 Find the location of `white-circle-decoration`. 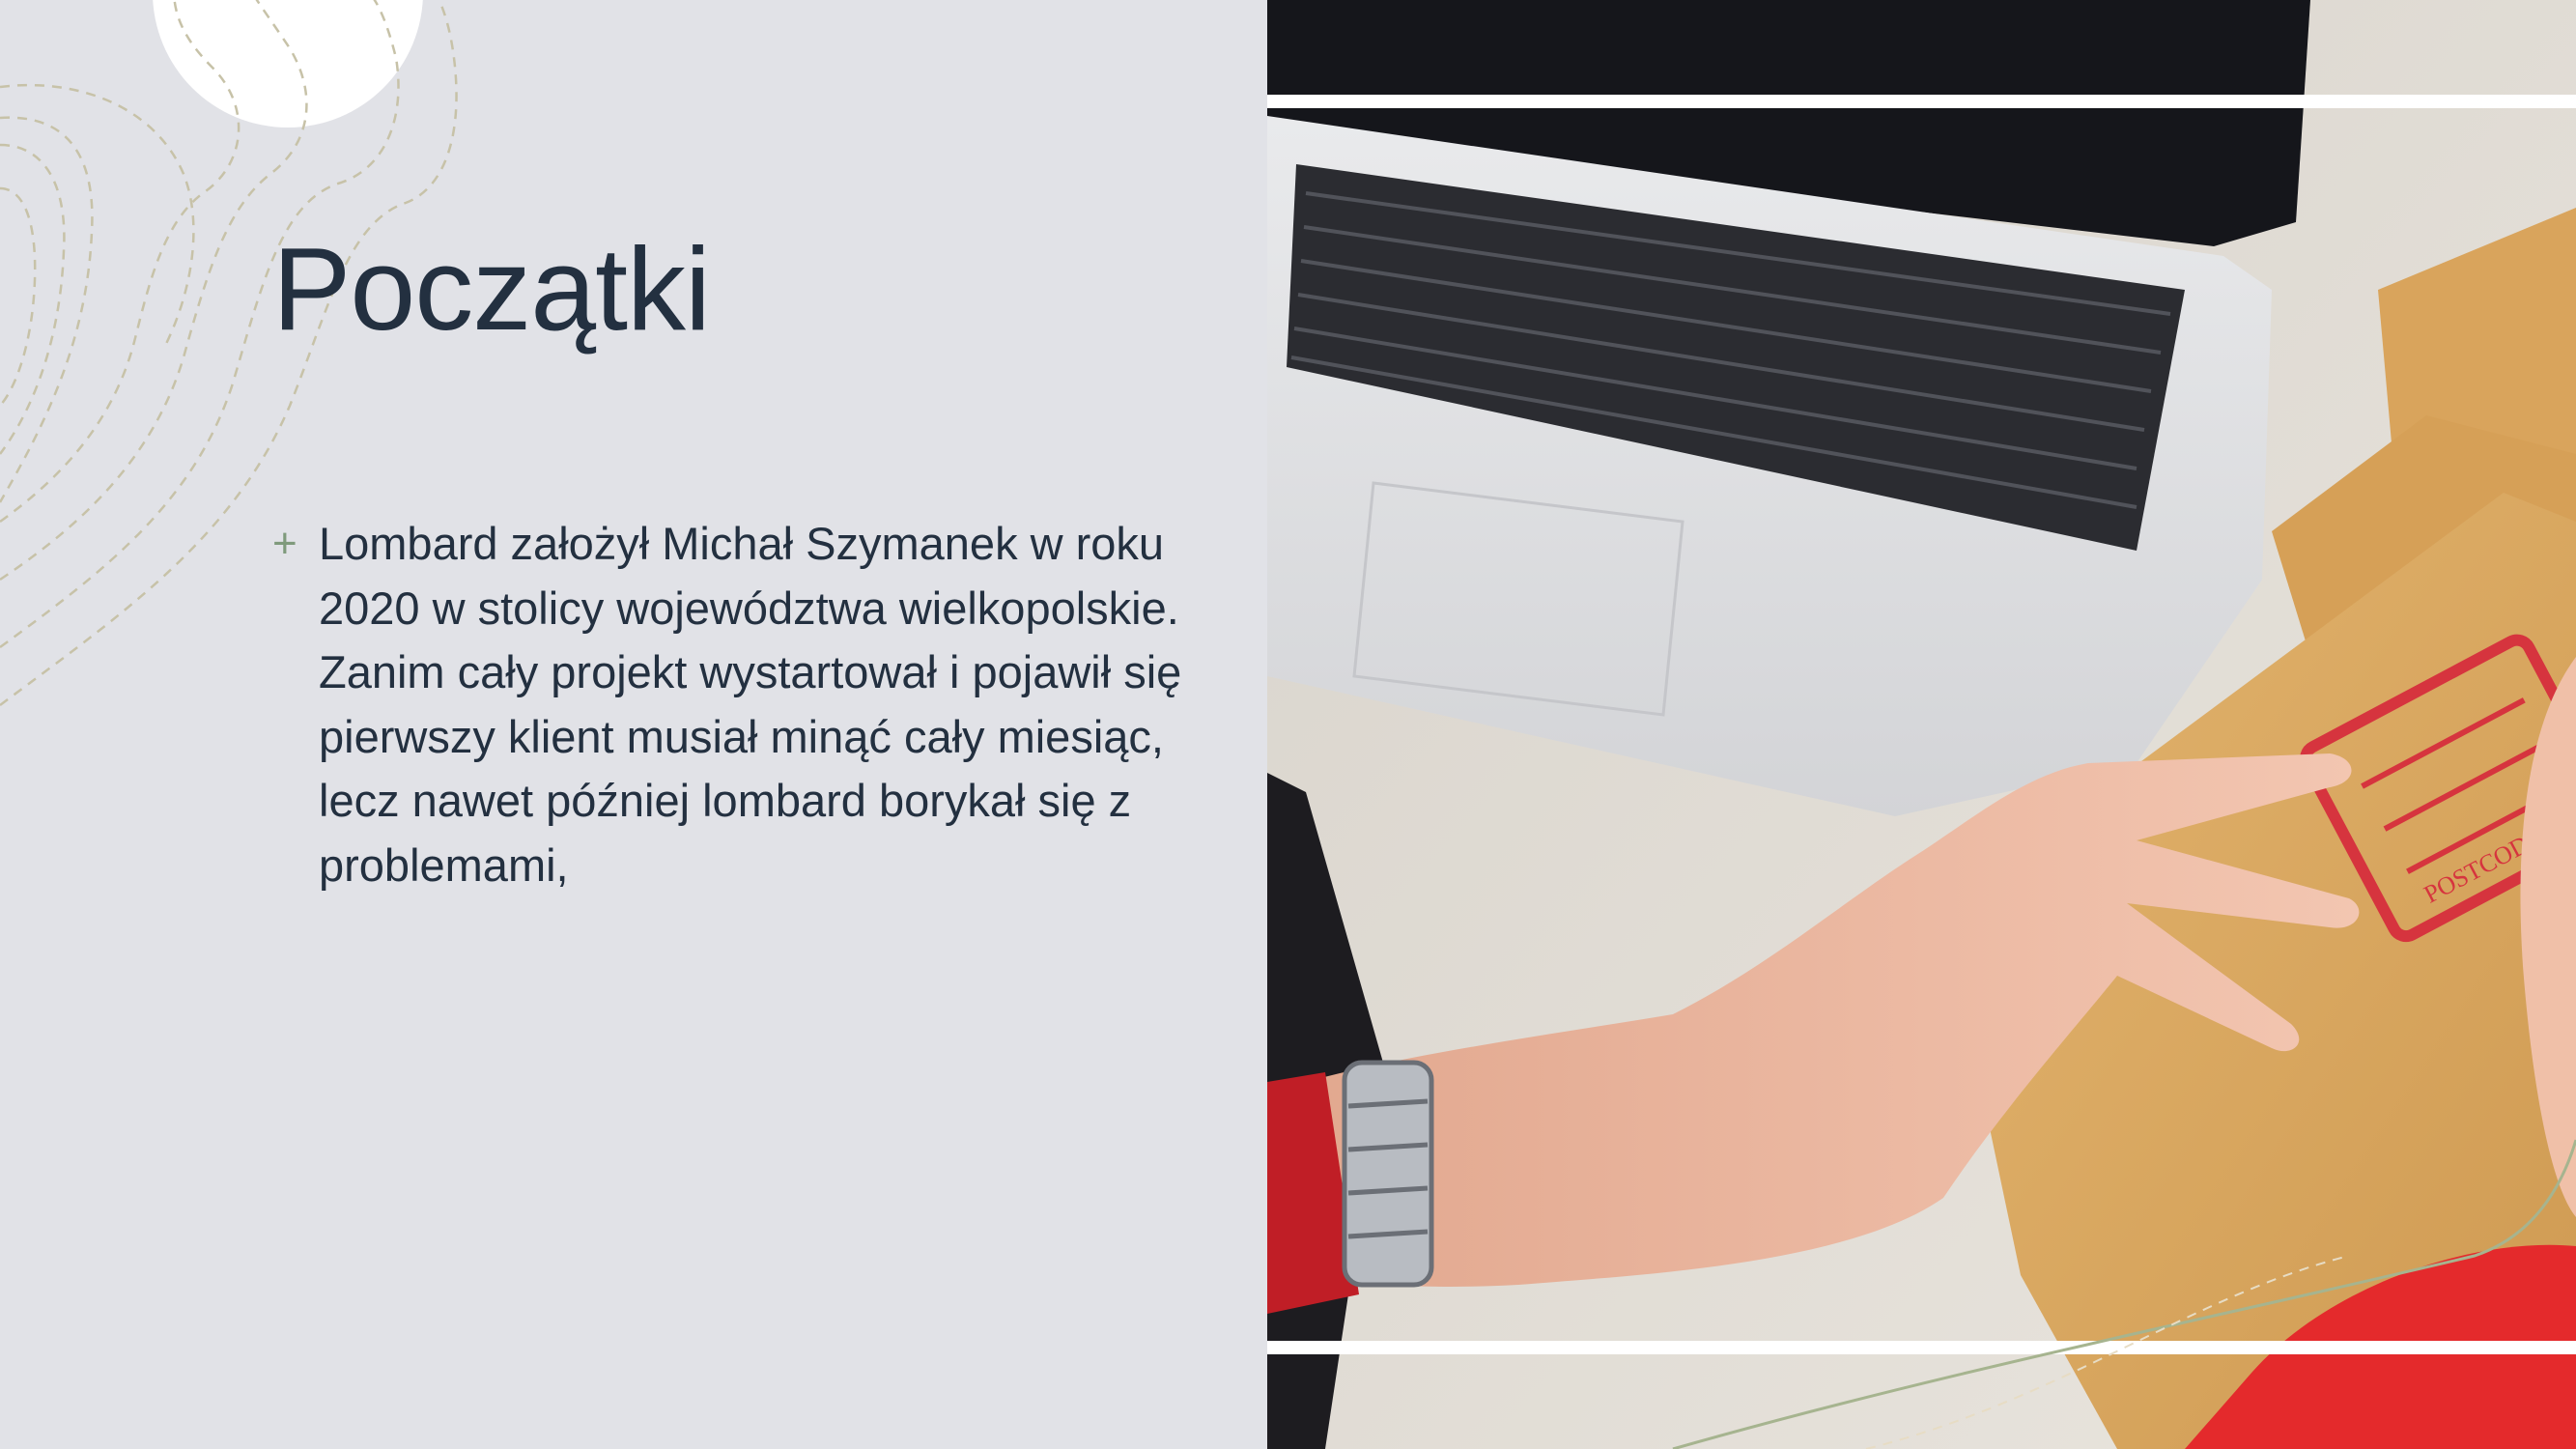

white-circle-decoration is located at coordinates (288, 64).